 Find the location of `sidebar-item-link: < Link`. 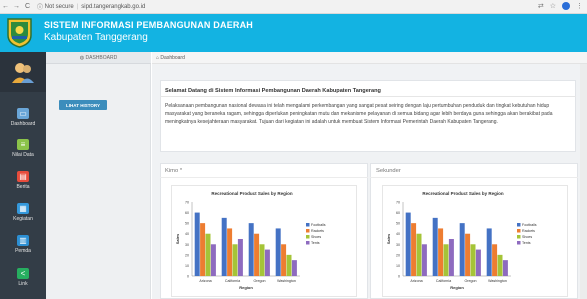

sidebar-item-link: < Link is located at coordinates (23, 277).